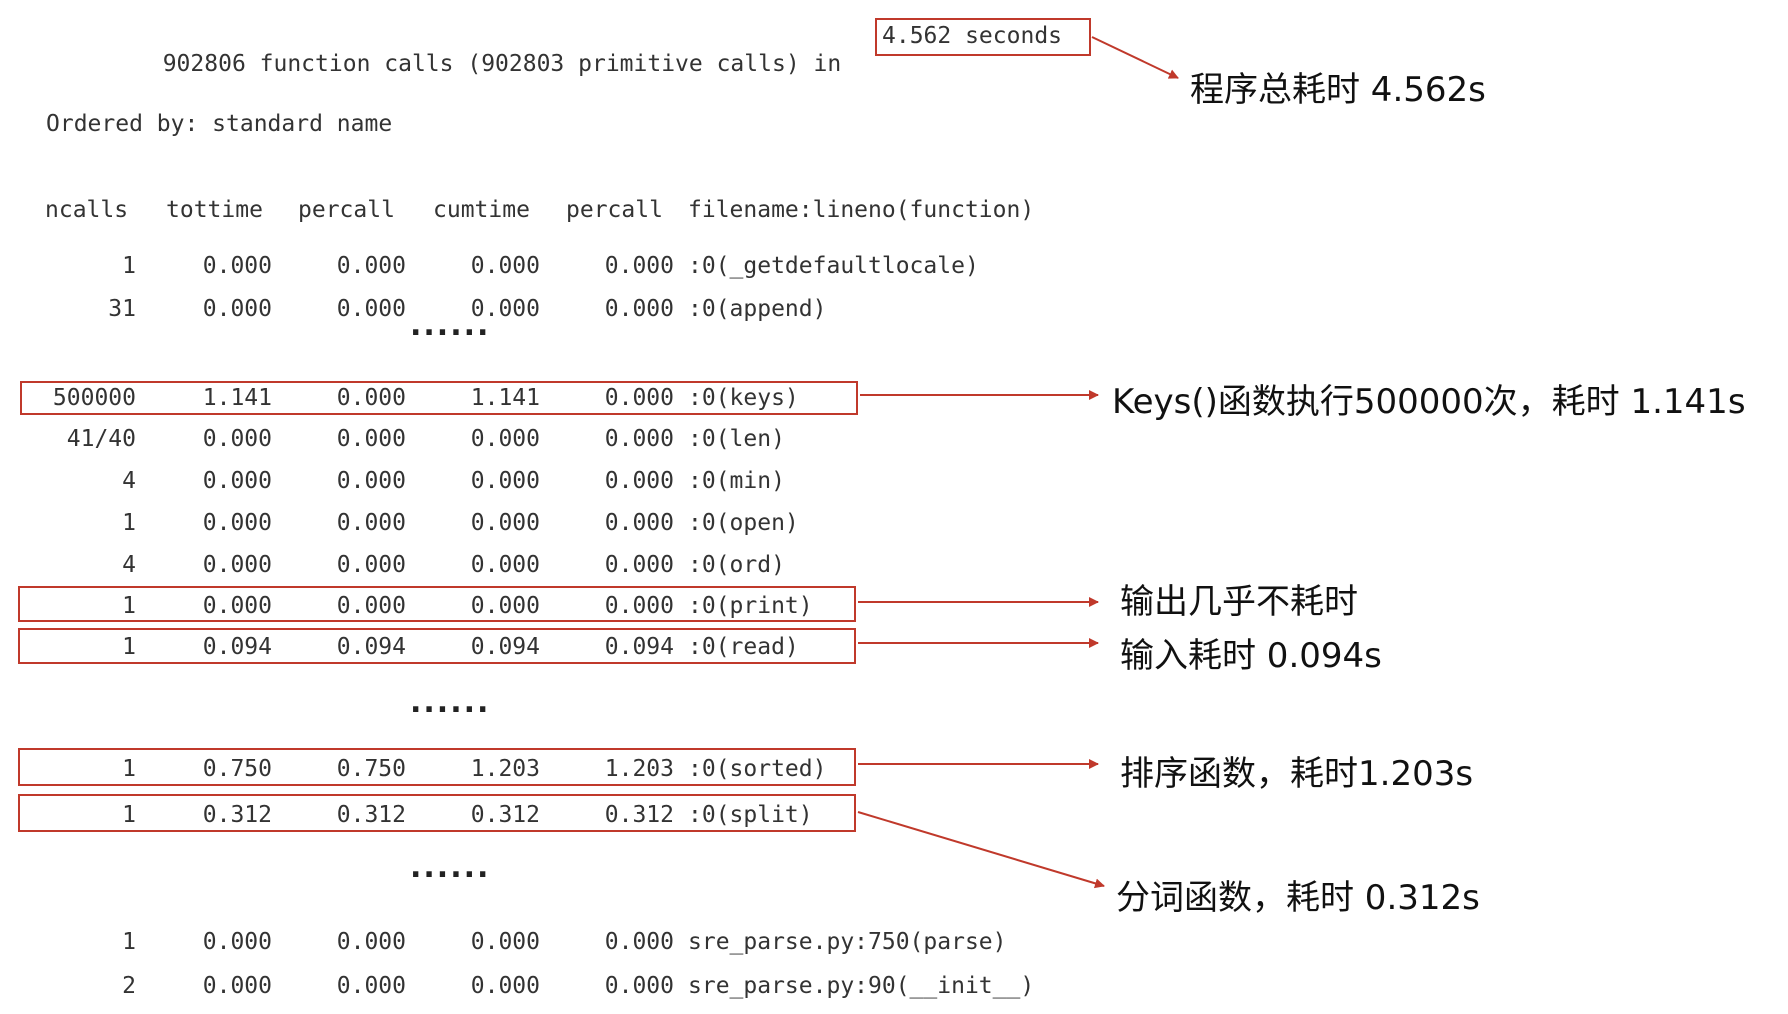  I want to click on note-total: 程序总耗时 4.562s, so click(1338, 90).